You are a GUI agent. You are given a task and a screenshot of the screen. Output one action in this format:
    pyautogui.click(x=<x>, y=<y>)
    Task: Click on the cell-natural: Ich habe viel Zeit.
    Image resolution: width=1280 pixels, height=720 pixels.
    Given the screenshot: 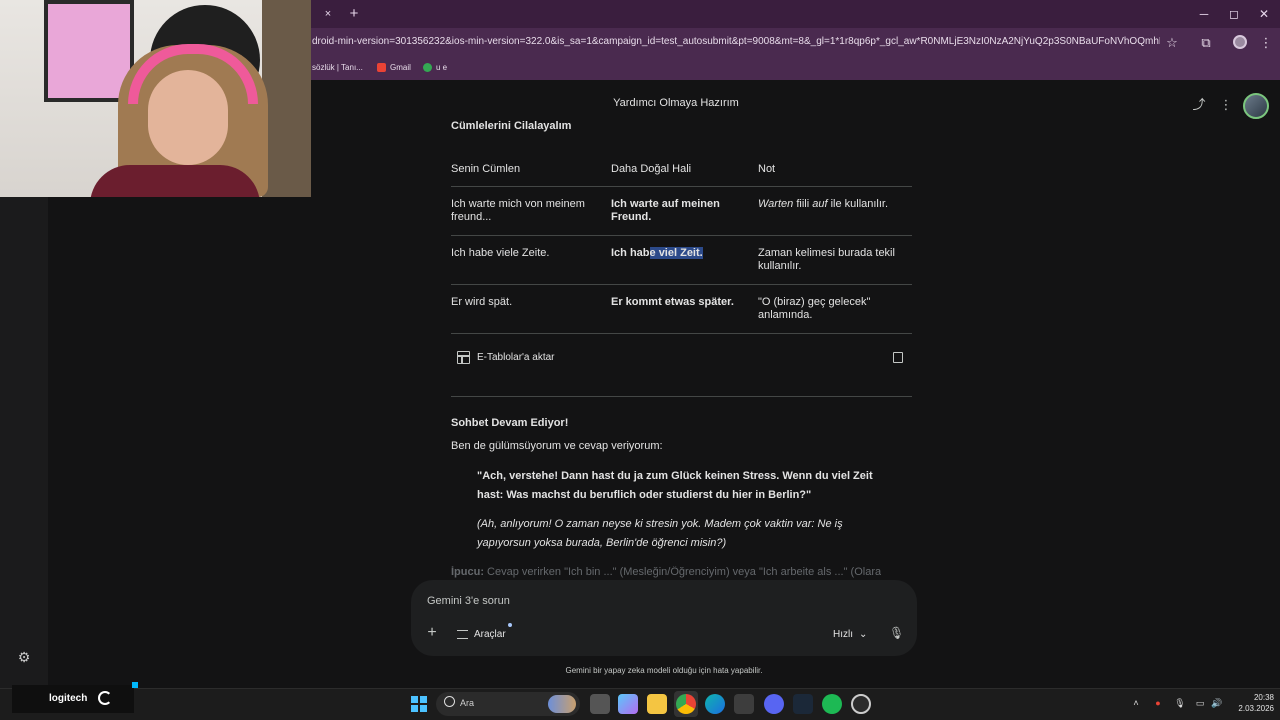 What is the action you would take?
    pyautogui.click(x=684, y=260)
    